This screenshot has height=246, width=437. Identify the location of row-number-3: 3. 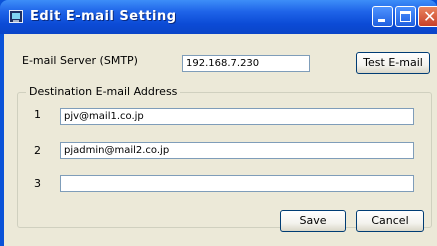
(37, 183).